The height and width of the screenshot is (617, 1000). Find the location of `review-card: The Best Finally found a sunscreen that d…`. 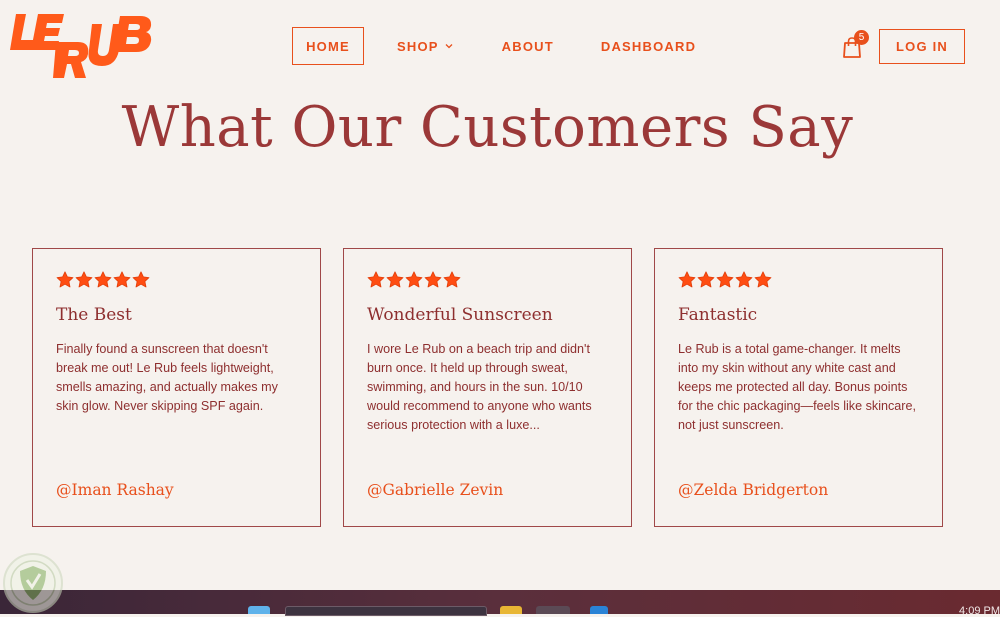

review-card: The Best Finally found a sunscreen that d… is located at coordinates (176, 387).